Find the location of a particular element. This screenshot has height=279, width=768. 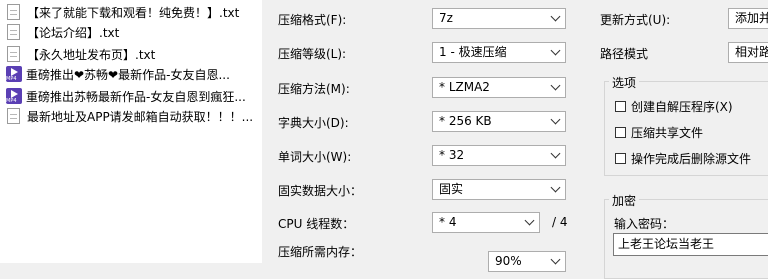

list-item: 【论坛介绍】.txt is located at coordinates (131, 32).